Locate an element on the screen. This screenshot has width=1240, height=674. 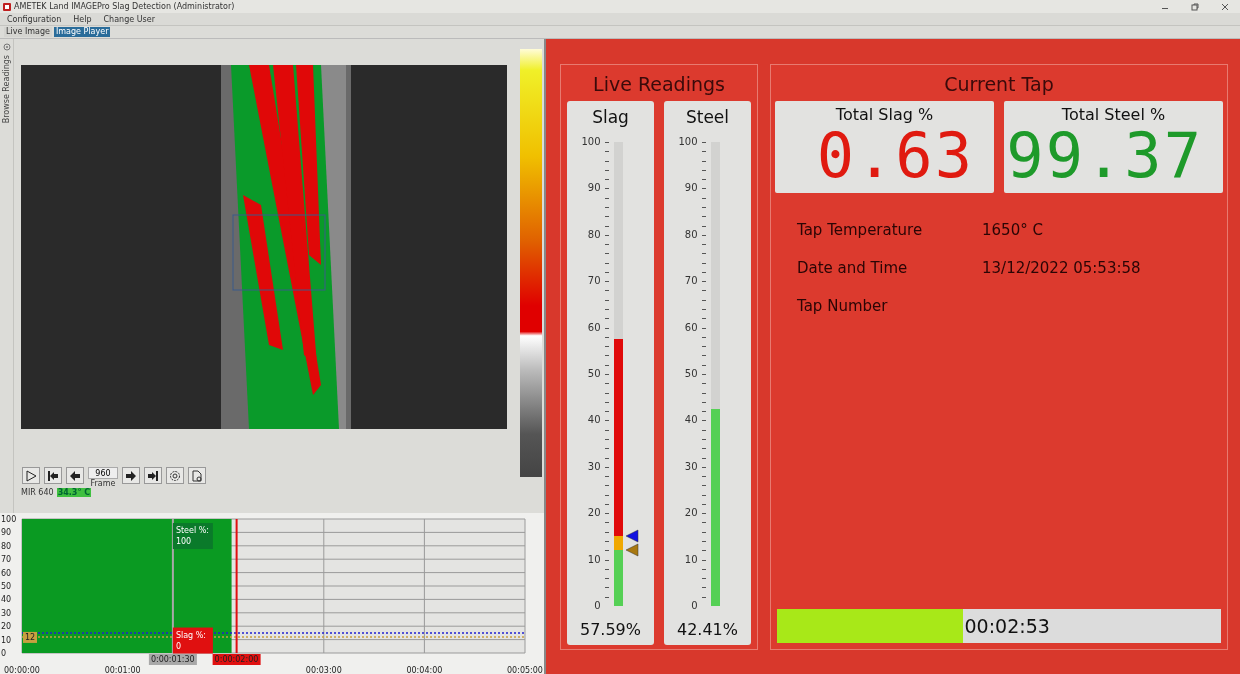
close-icon is located at coordinates (1225, 6).